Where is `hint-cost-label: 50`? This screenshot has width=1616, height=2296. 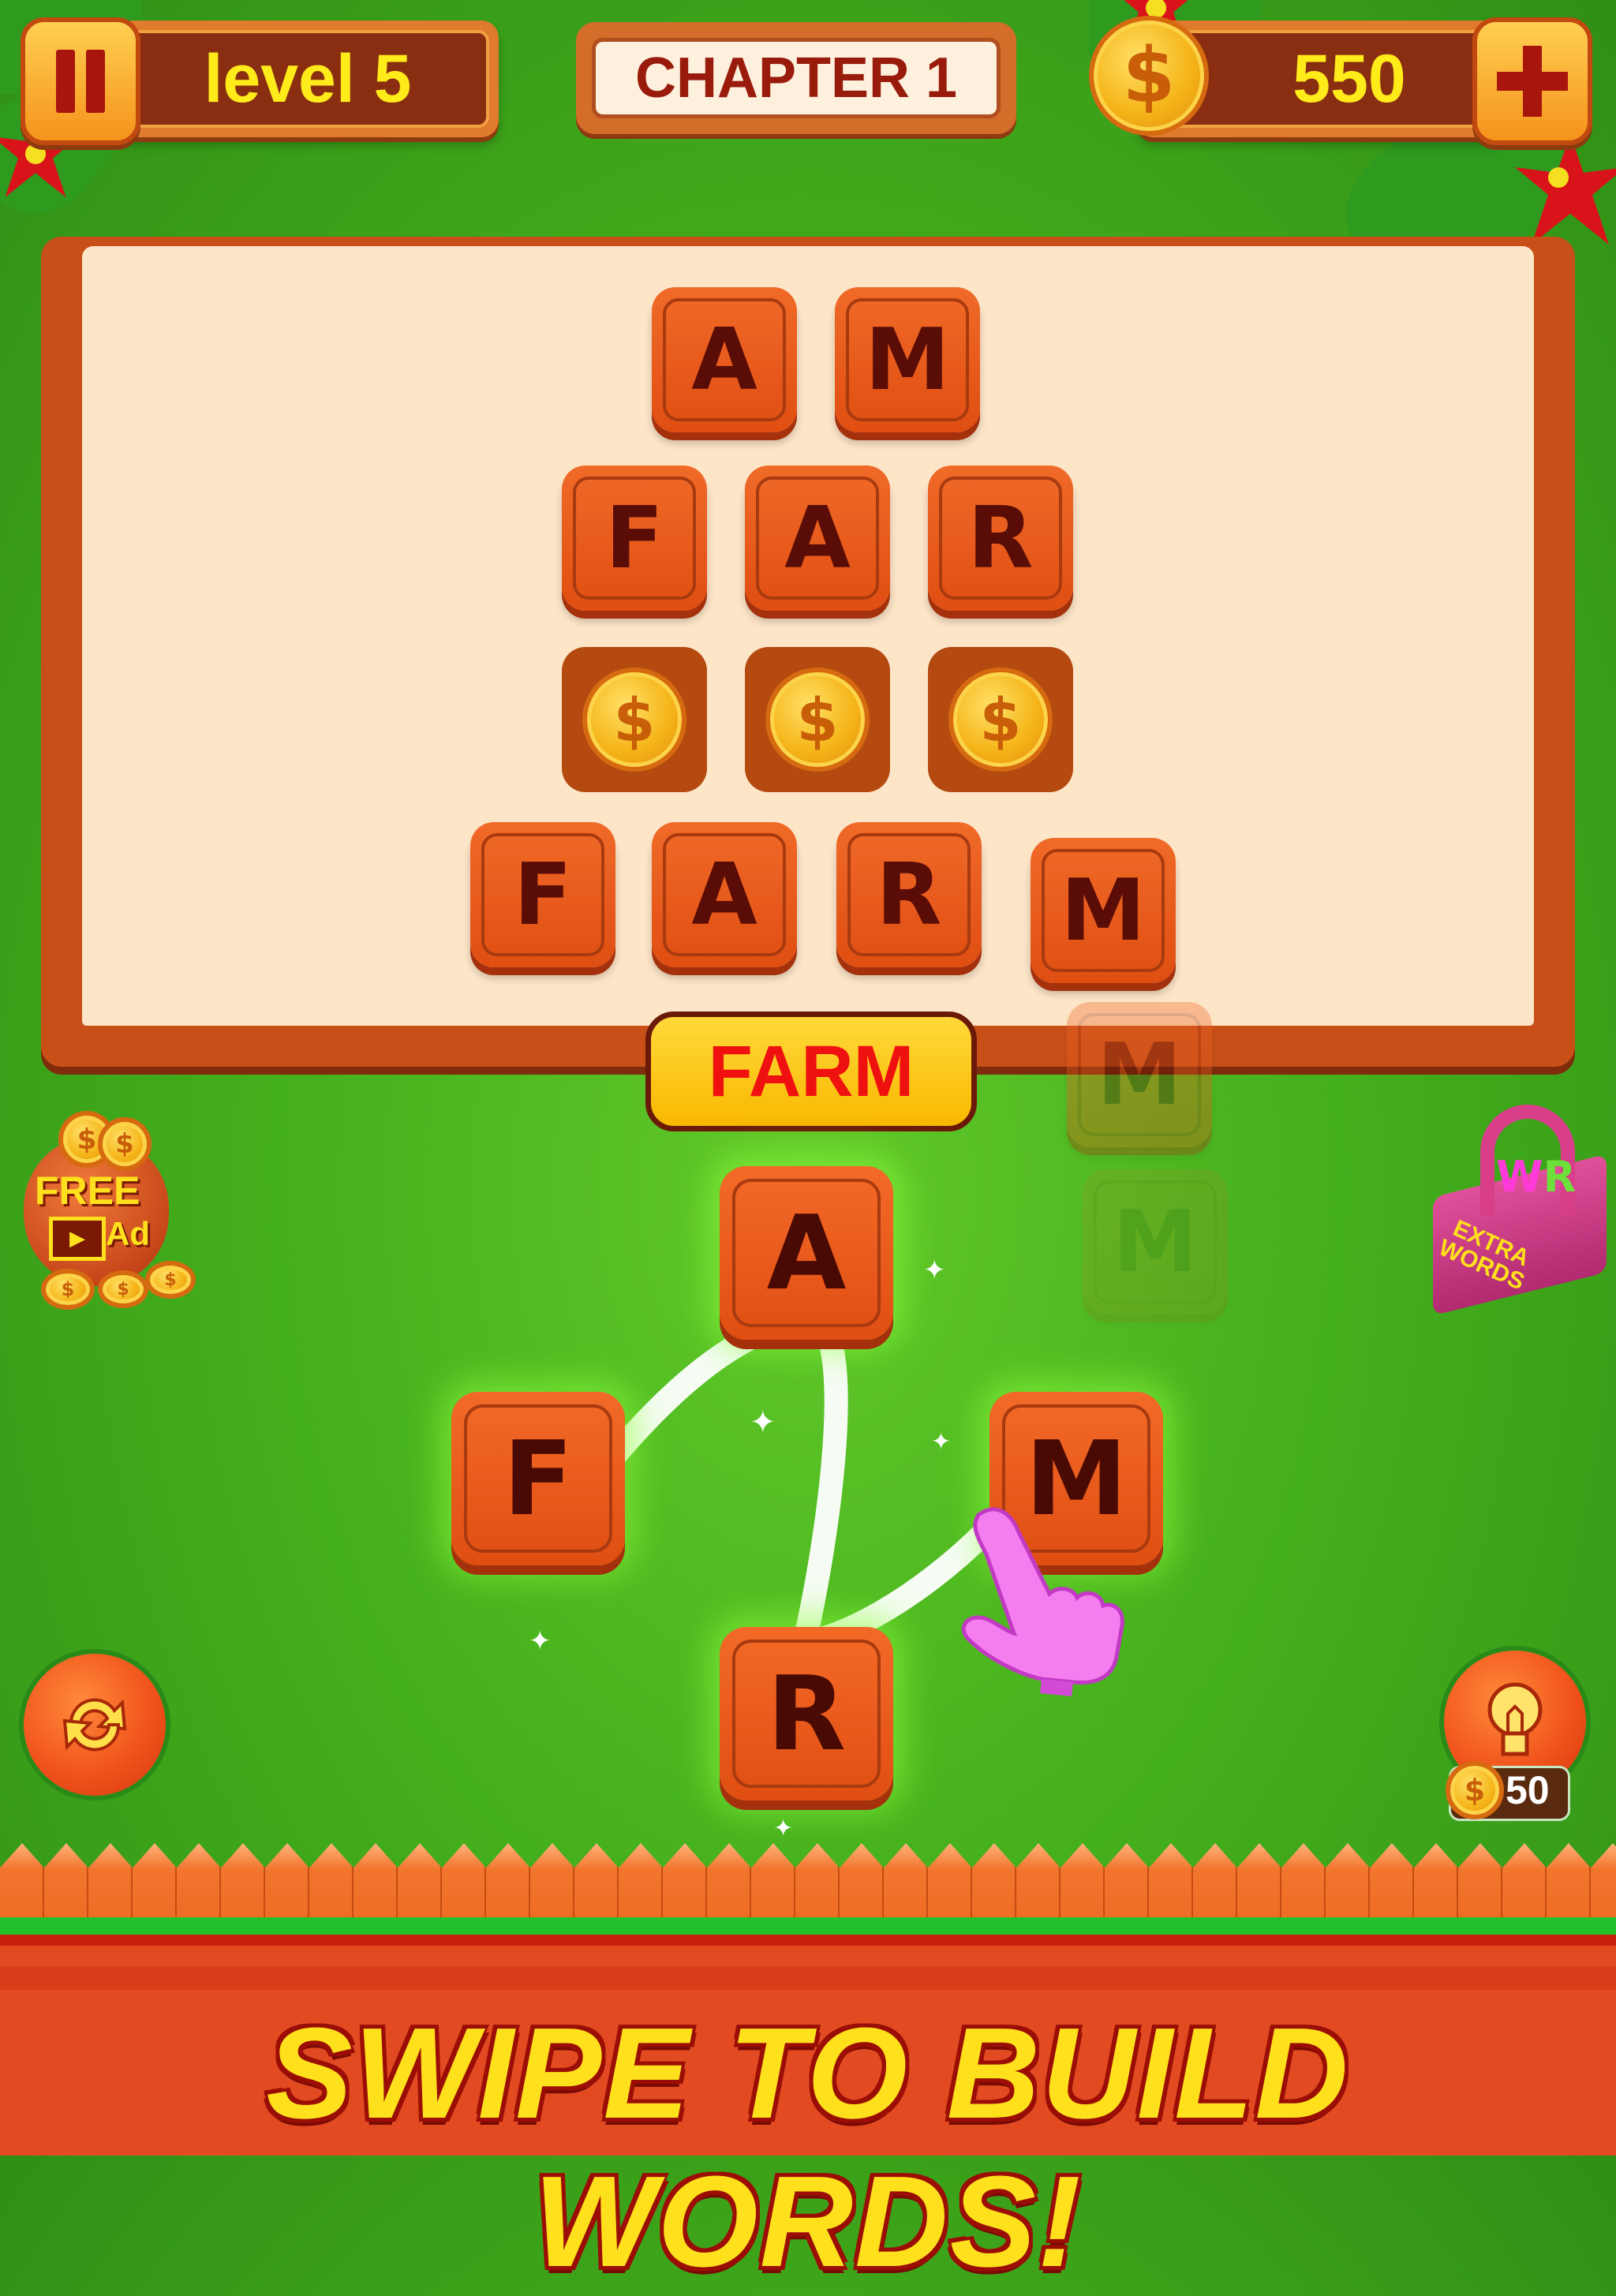 hint-cost-label: 50 is located at coordinates (1528, 1790).